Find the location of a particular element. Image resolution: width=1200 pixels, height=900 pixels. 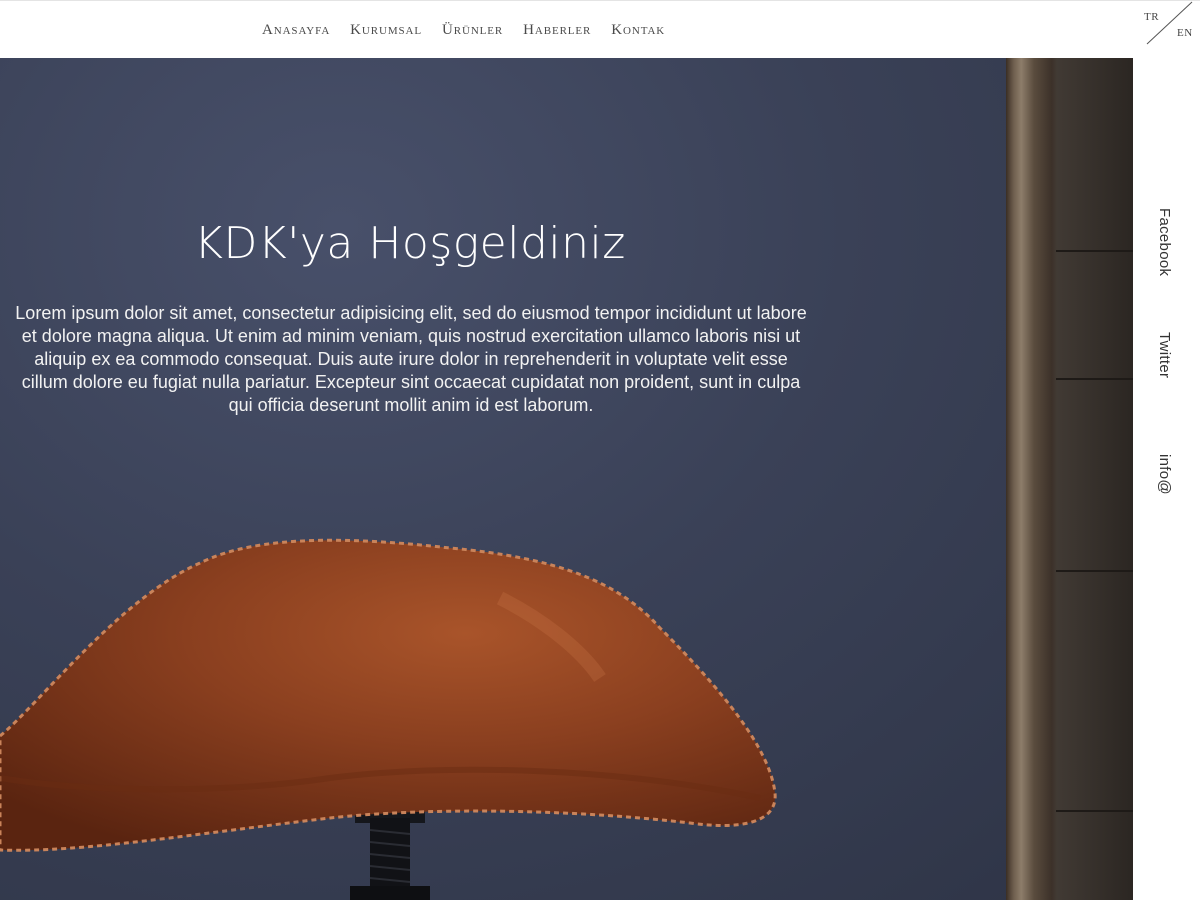

nav-item-urunler: Ürünler is located at coordinates (472, 30).